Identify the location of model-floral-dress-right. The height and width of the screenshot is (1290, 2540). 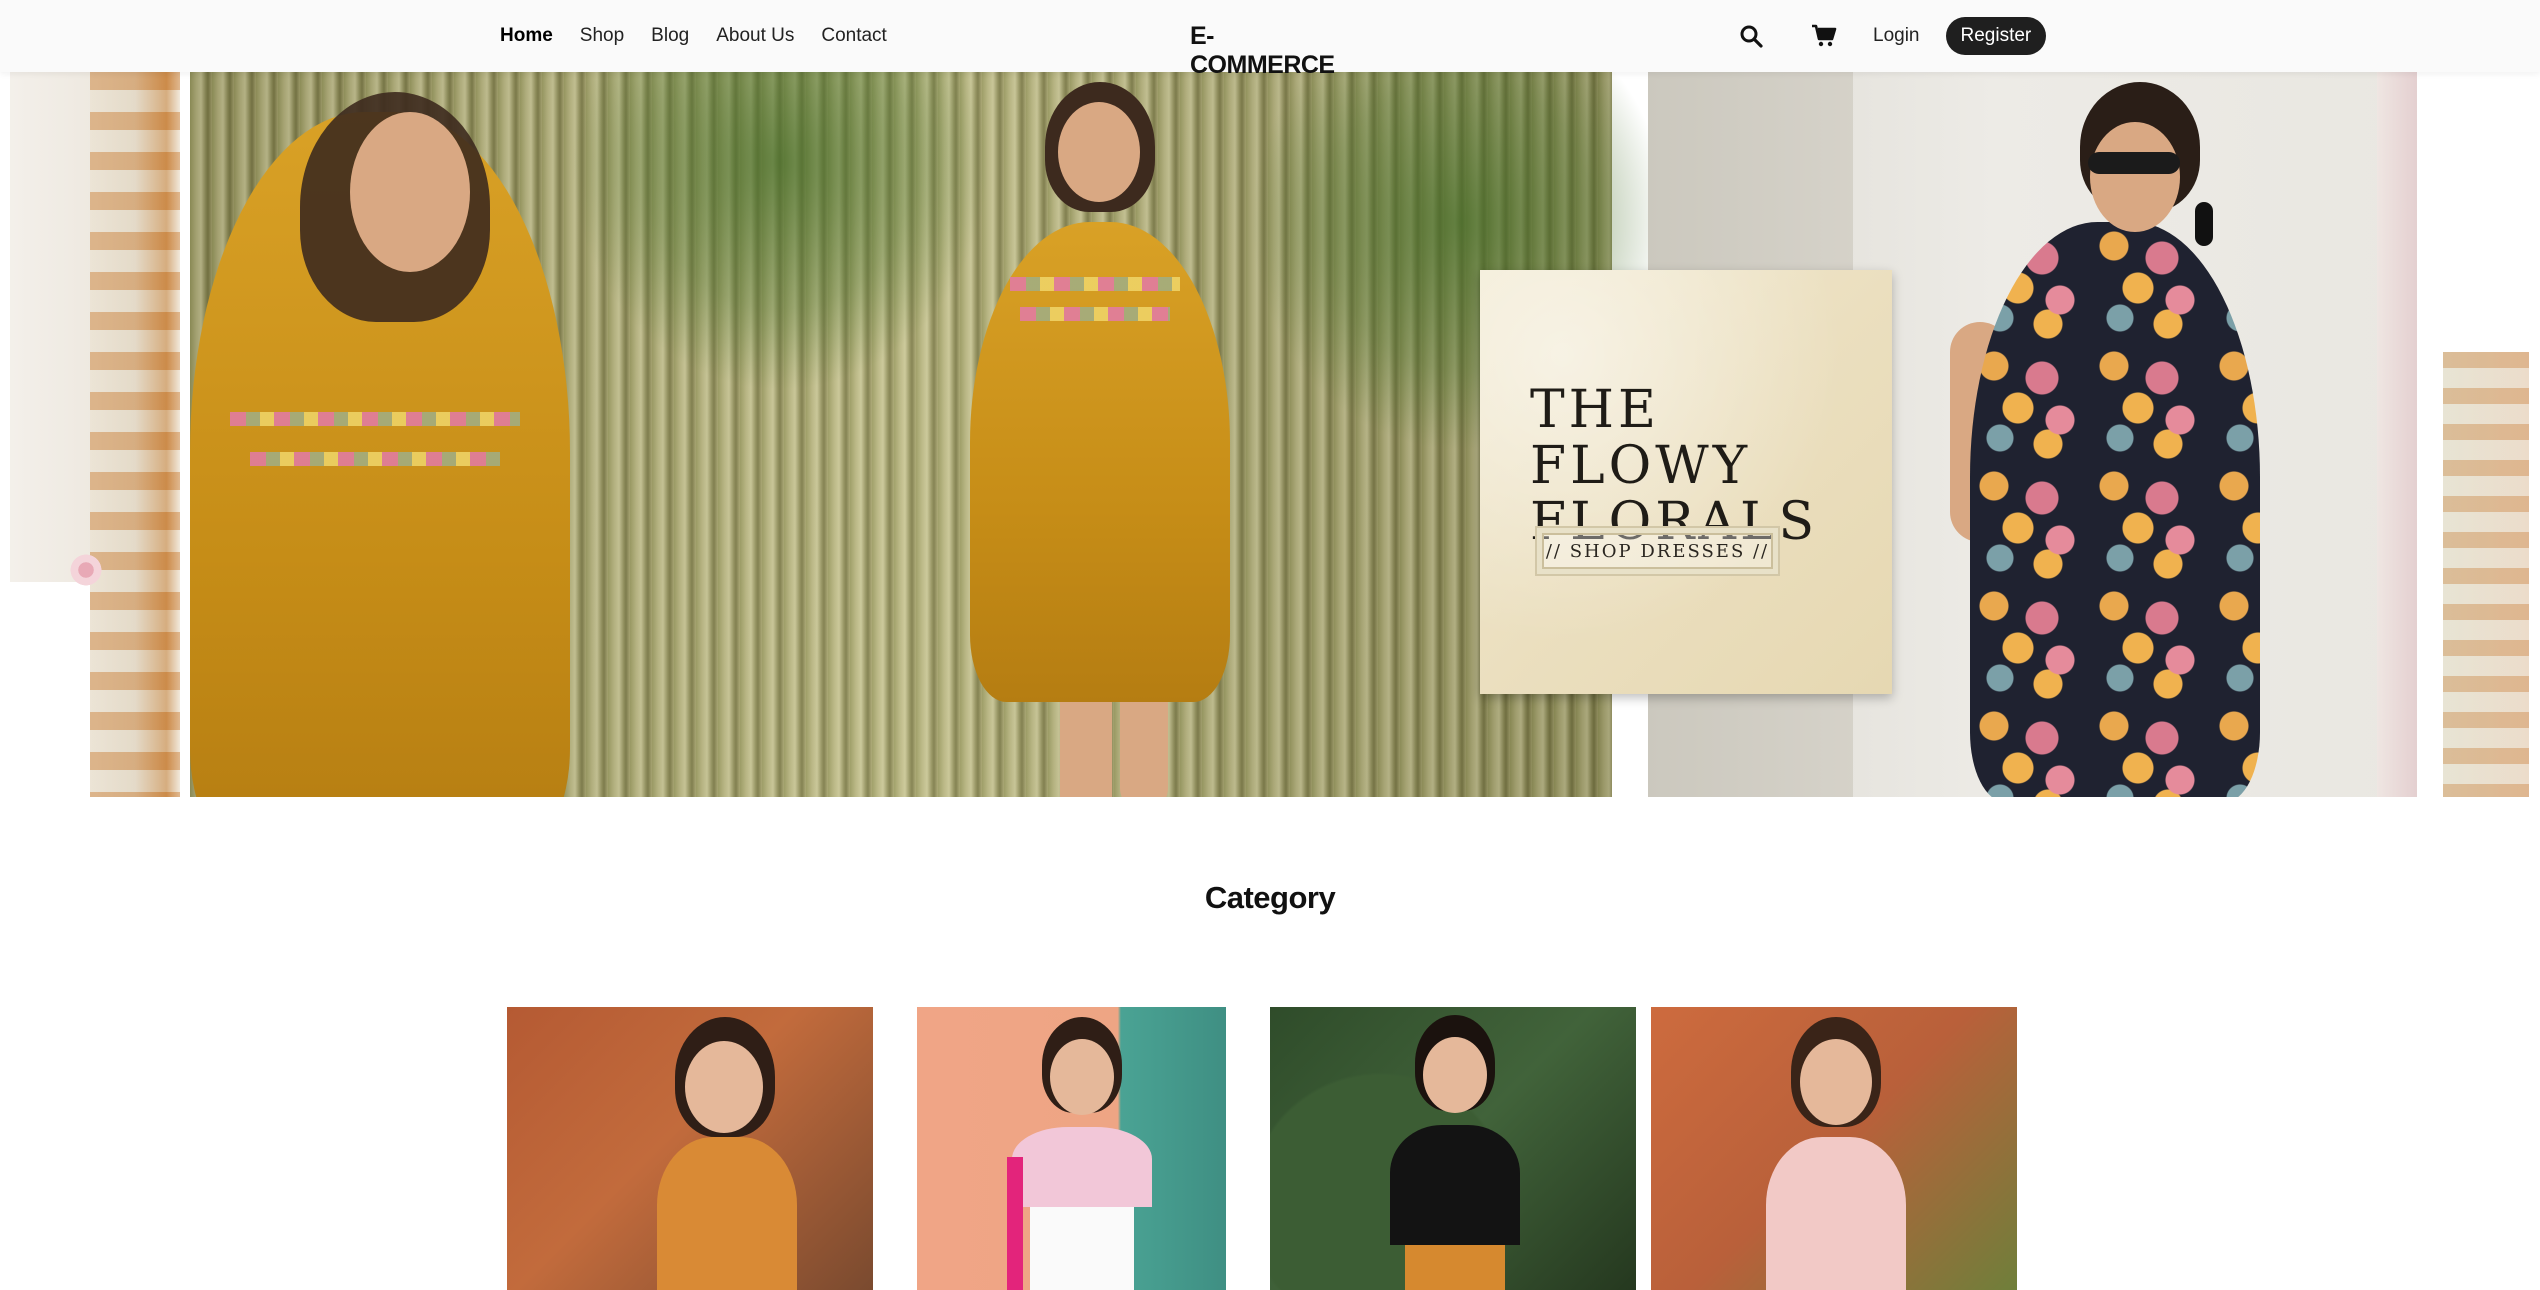
(2110, 434).